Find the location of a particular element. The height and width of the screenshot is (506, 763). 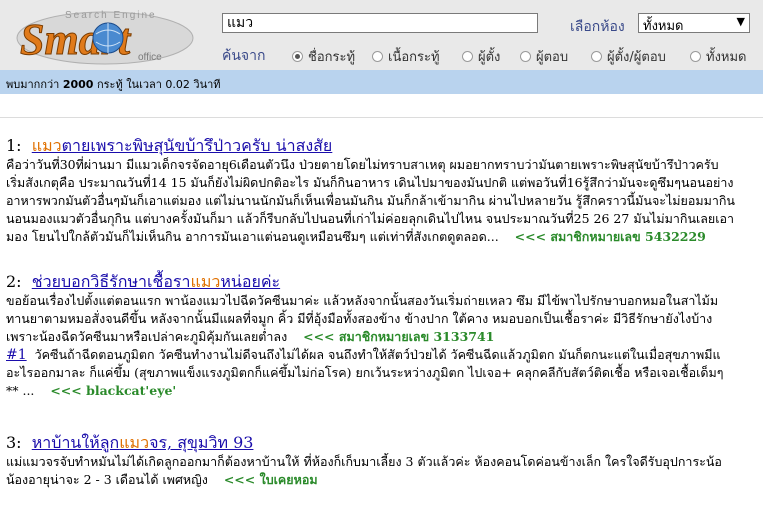

room-select-value: ทั้งหมด is located at coordinates (663, 26).